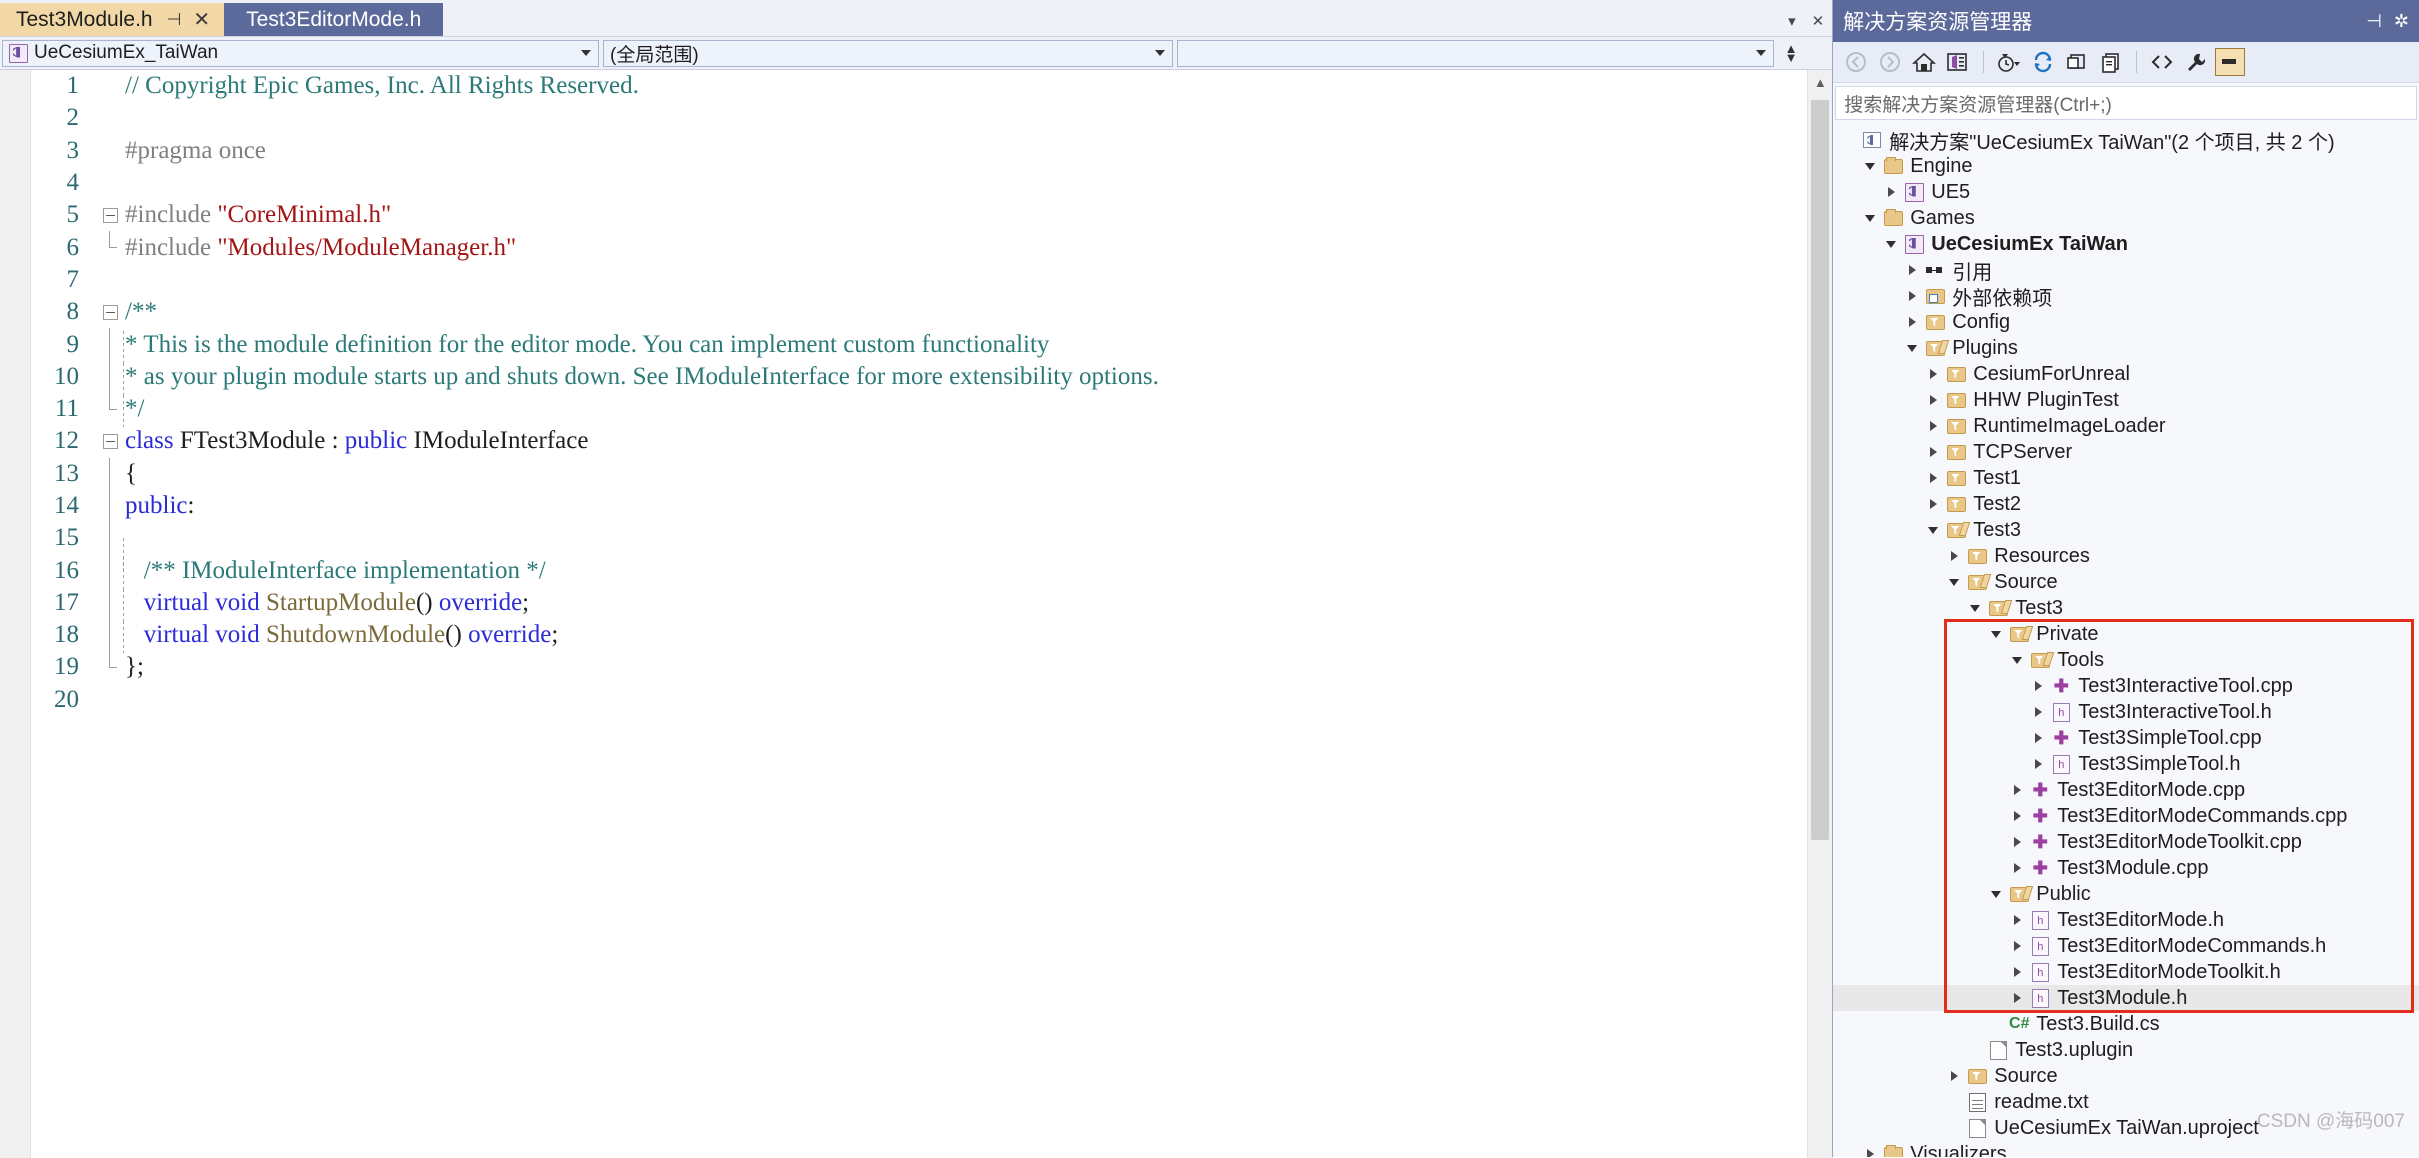  I want to click on split-view-button: ▲ ▼, so click(1791, 53).